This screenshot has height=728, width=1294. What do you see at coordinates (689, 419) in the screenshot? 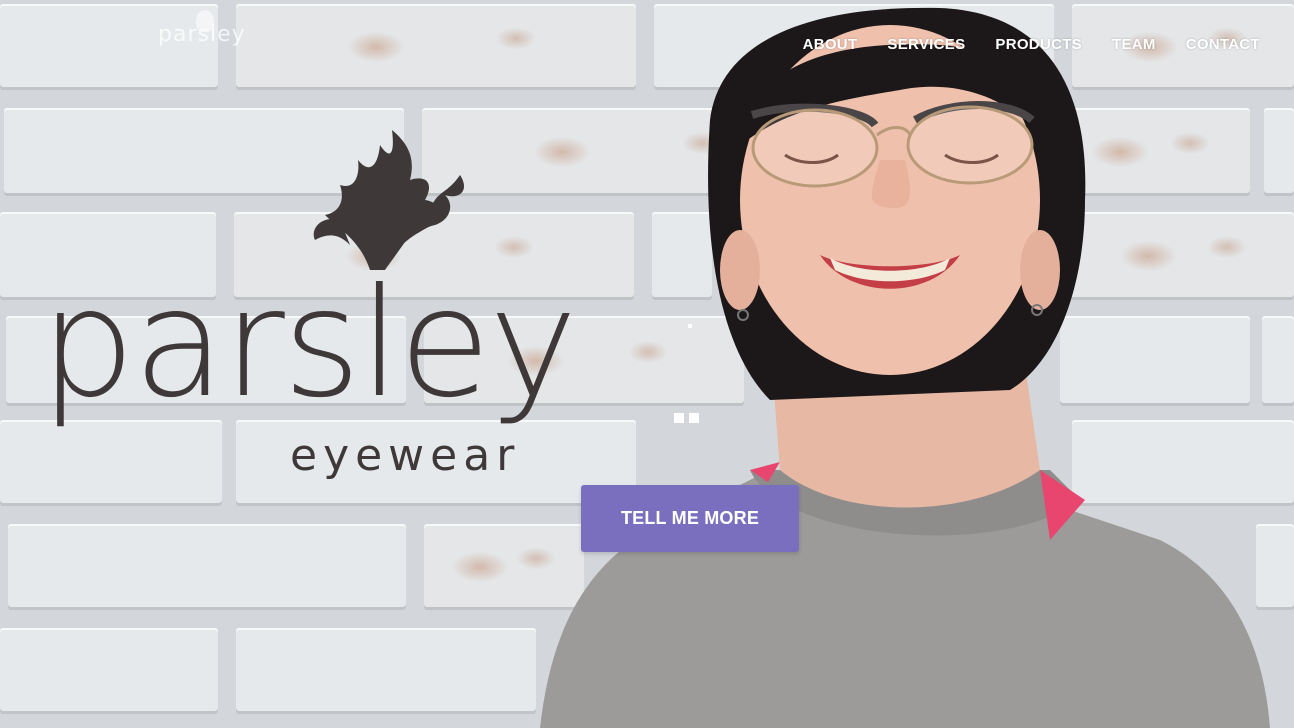
I see `decorative-dots` at bounding box center [689, 419].